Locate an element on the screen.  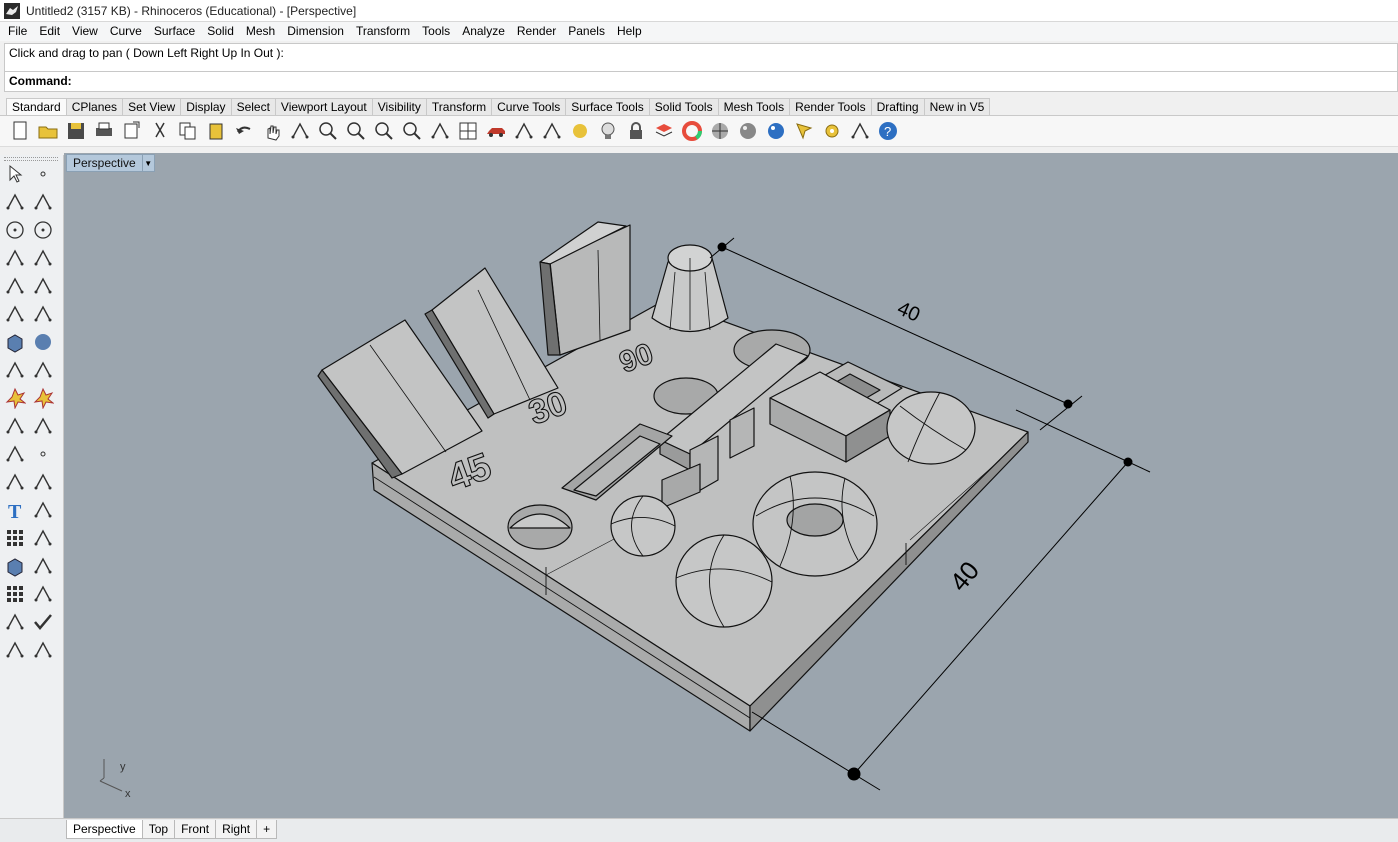
menu-curve: Curve is located at coordinates (126, 31).